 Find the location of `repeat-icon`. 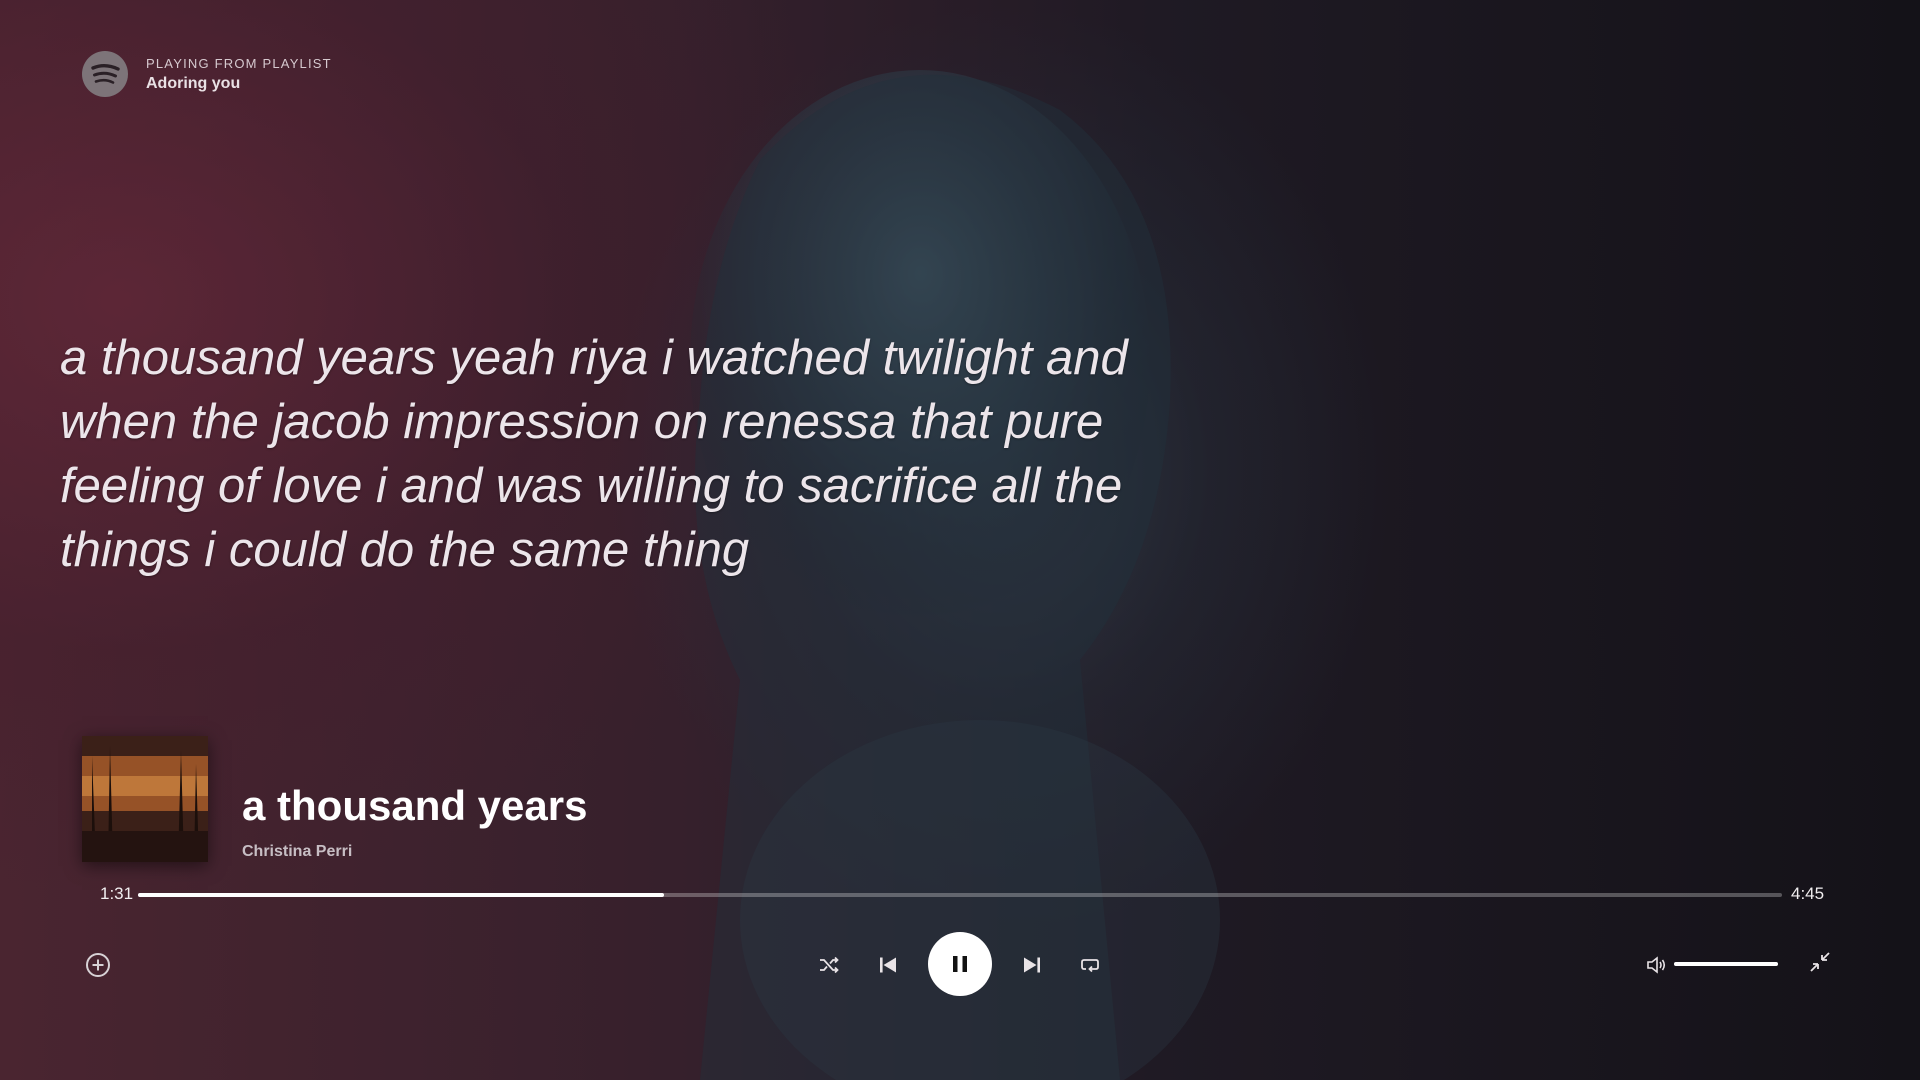

repeat-icon is located at coordinates (1090, 966).